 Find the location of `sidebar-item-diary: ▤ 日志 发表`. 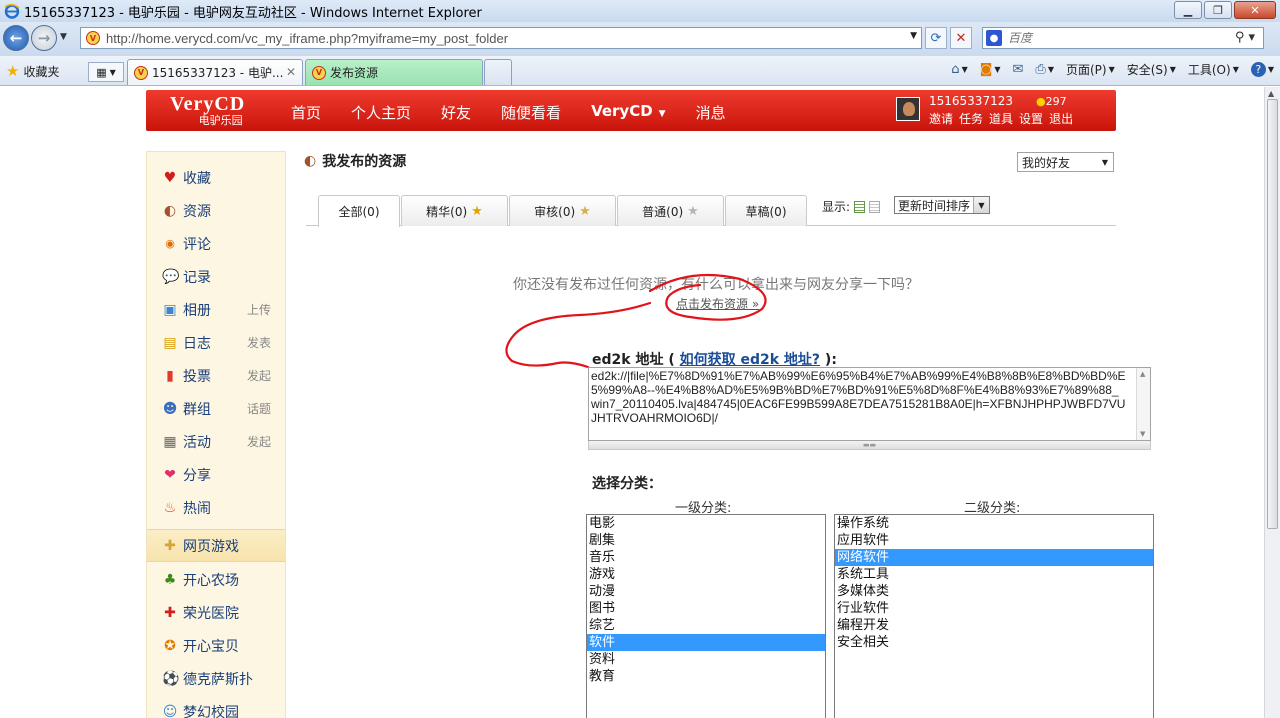

sidebar-item-diary: ▤ 日志 发表 is located at coordinates (216, 342).